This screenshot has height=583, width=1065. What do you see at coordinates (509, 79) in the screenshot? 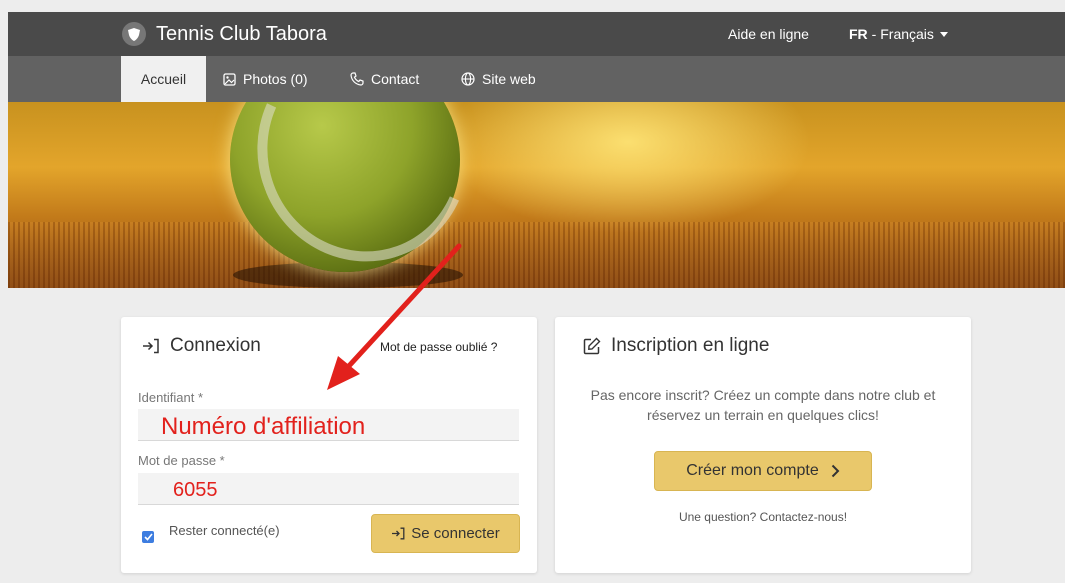
I see `tab-label: Site web` at bounding box center [509, 79].